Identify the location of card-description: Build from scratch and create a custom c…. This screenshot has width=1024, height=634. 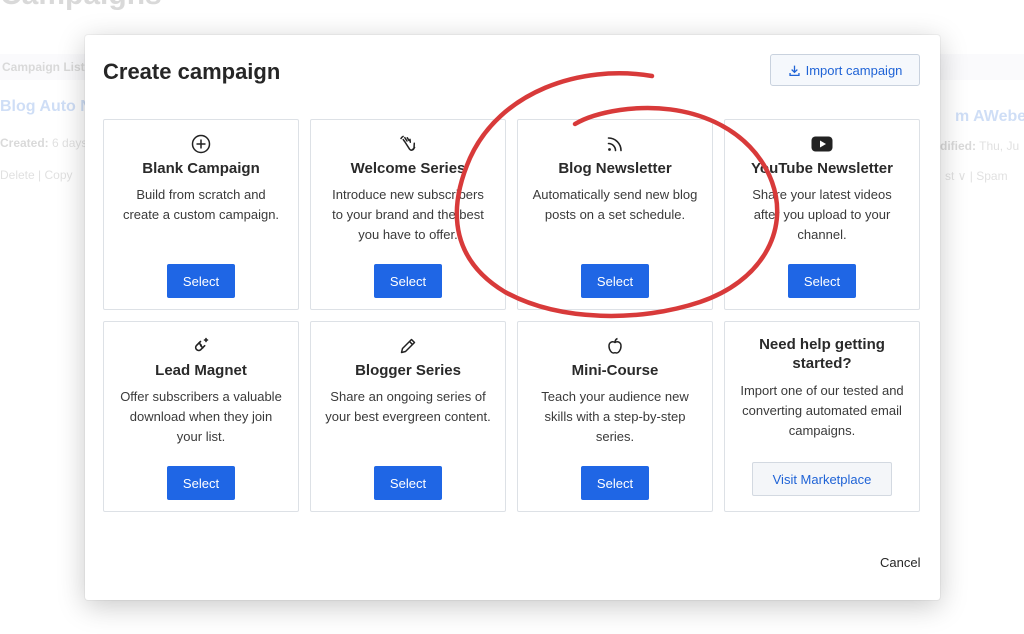
(201, 204).